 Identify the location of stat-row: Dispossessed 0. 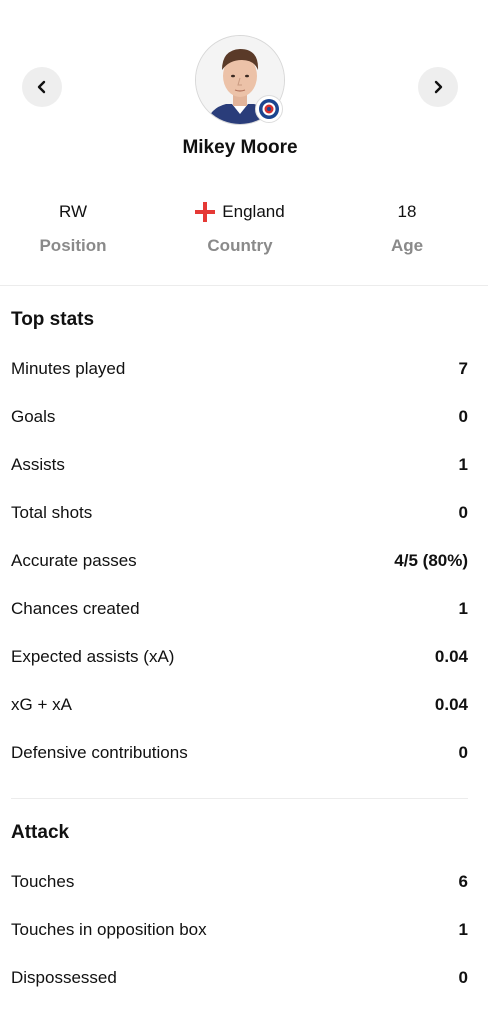
(239, 978).